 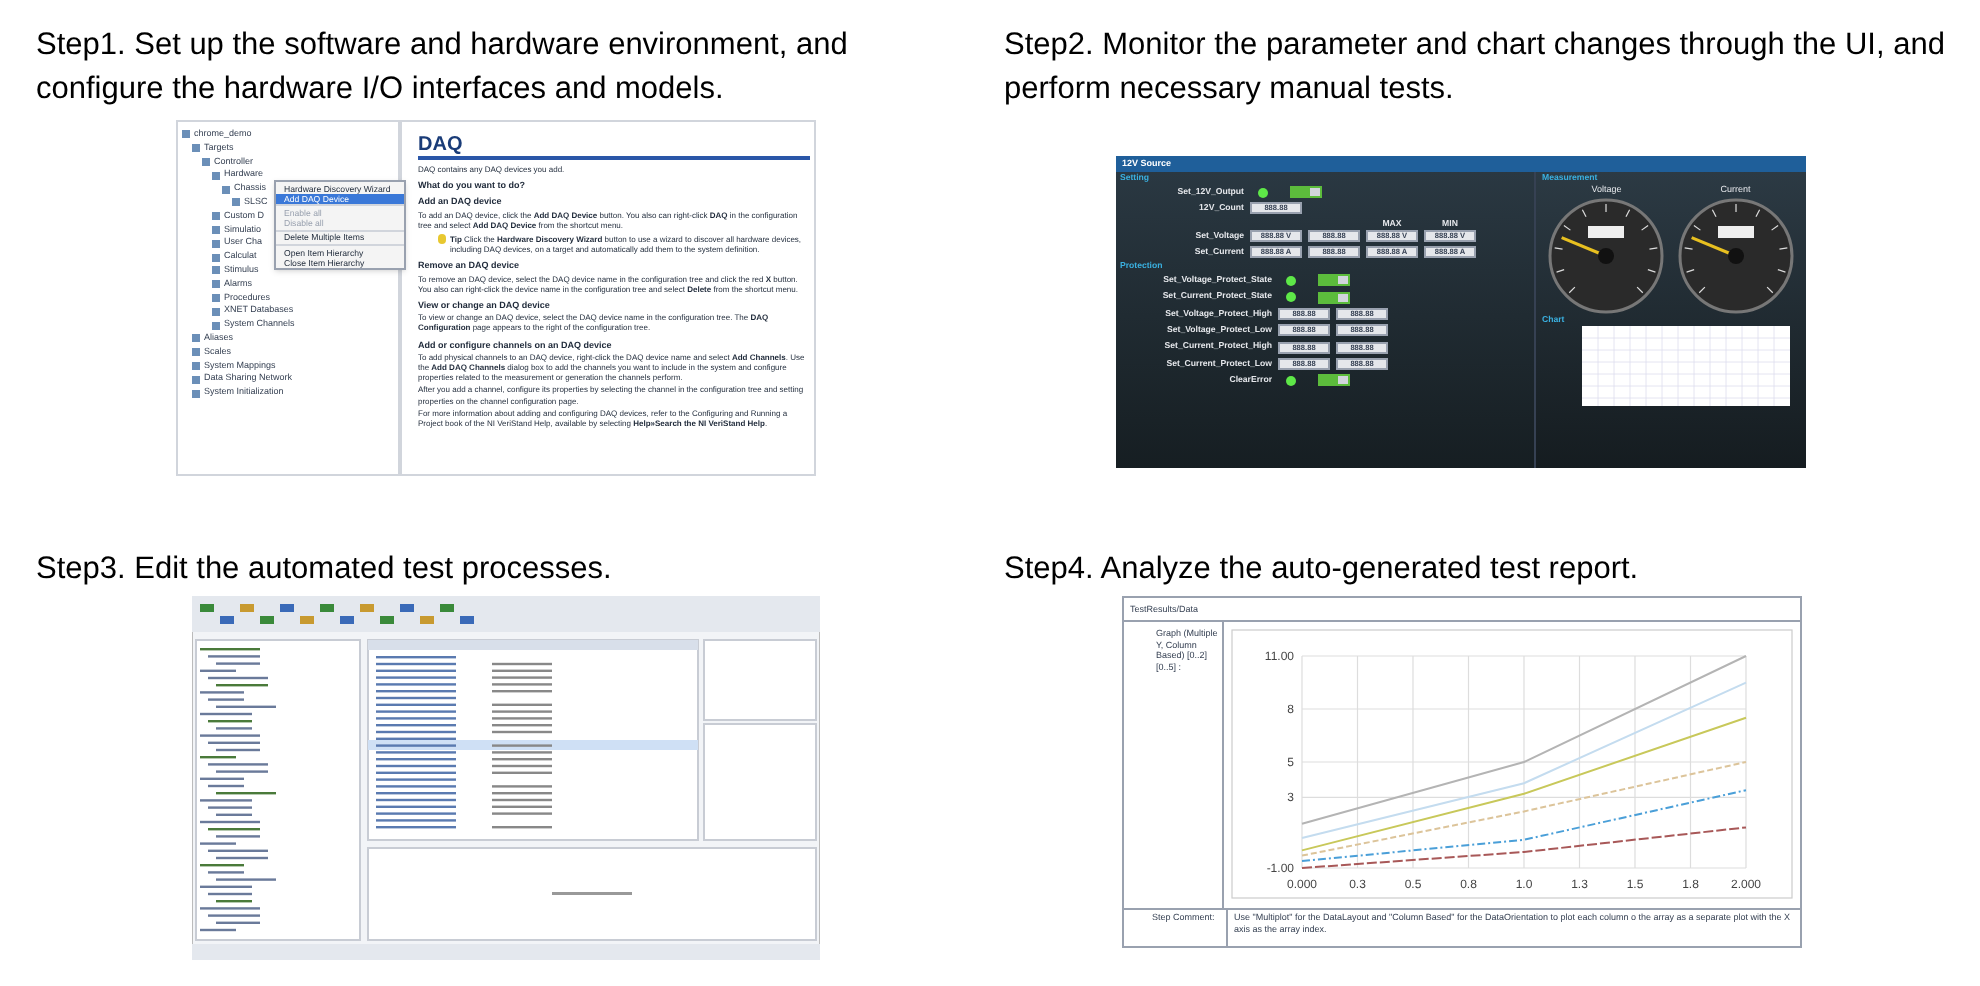 I want to click on step-caption: Step4. Analyze the auto-generated test report., so click(x=1322, y=570).